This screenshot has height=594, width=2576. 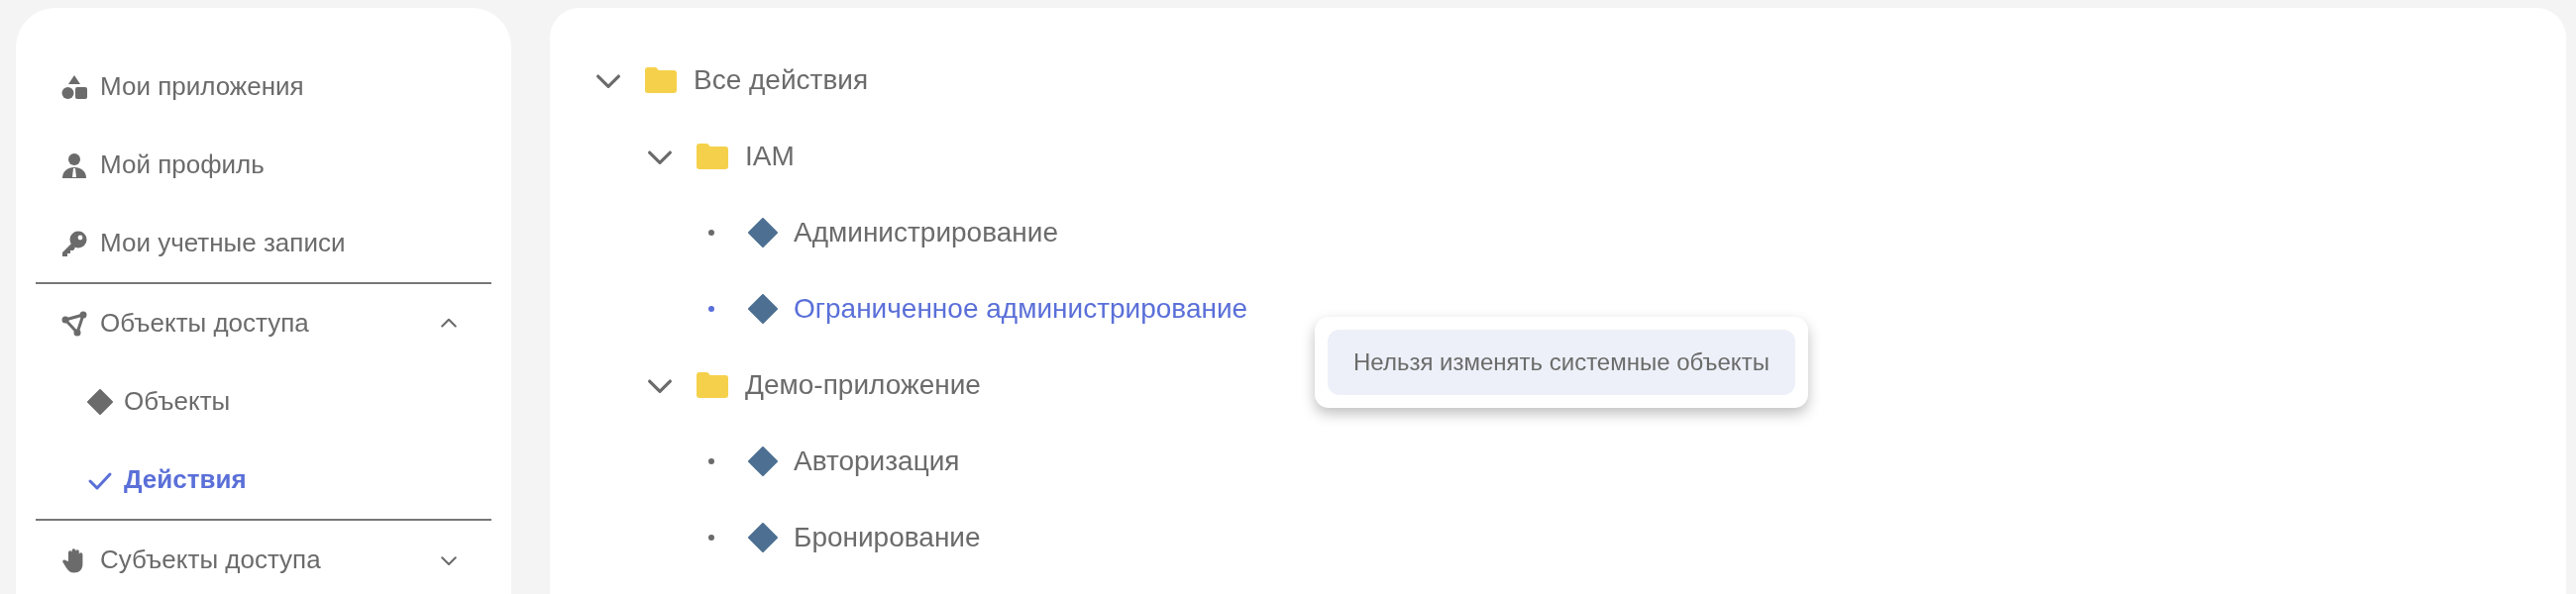 What do you see at coordinates (263, 165) in the screenshot?
I see `sidebar-item: Мой профиль` at bounding box center [263, 165].